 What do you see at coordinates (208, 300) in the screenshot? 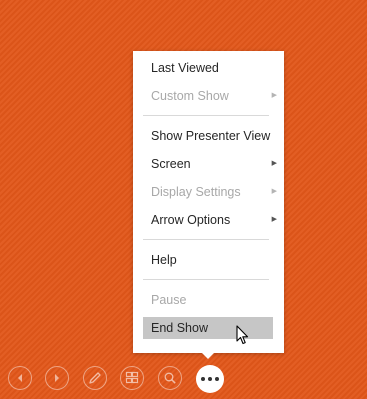
I see `menu-item-pause: Pause` at bounding box center [208, 300].